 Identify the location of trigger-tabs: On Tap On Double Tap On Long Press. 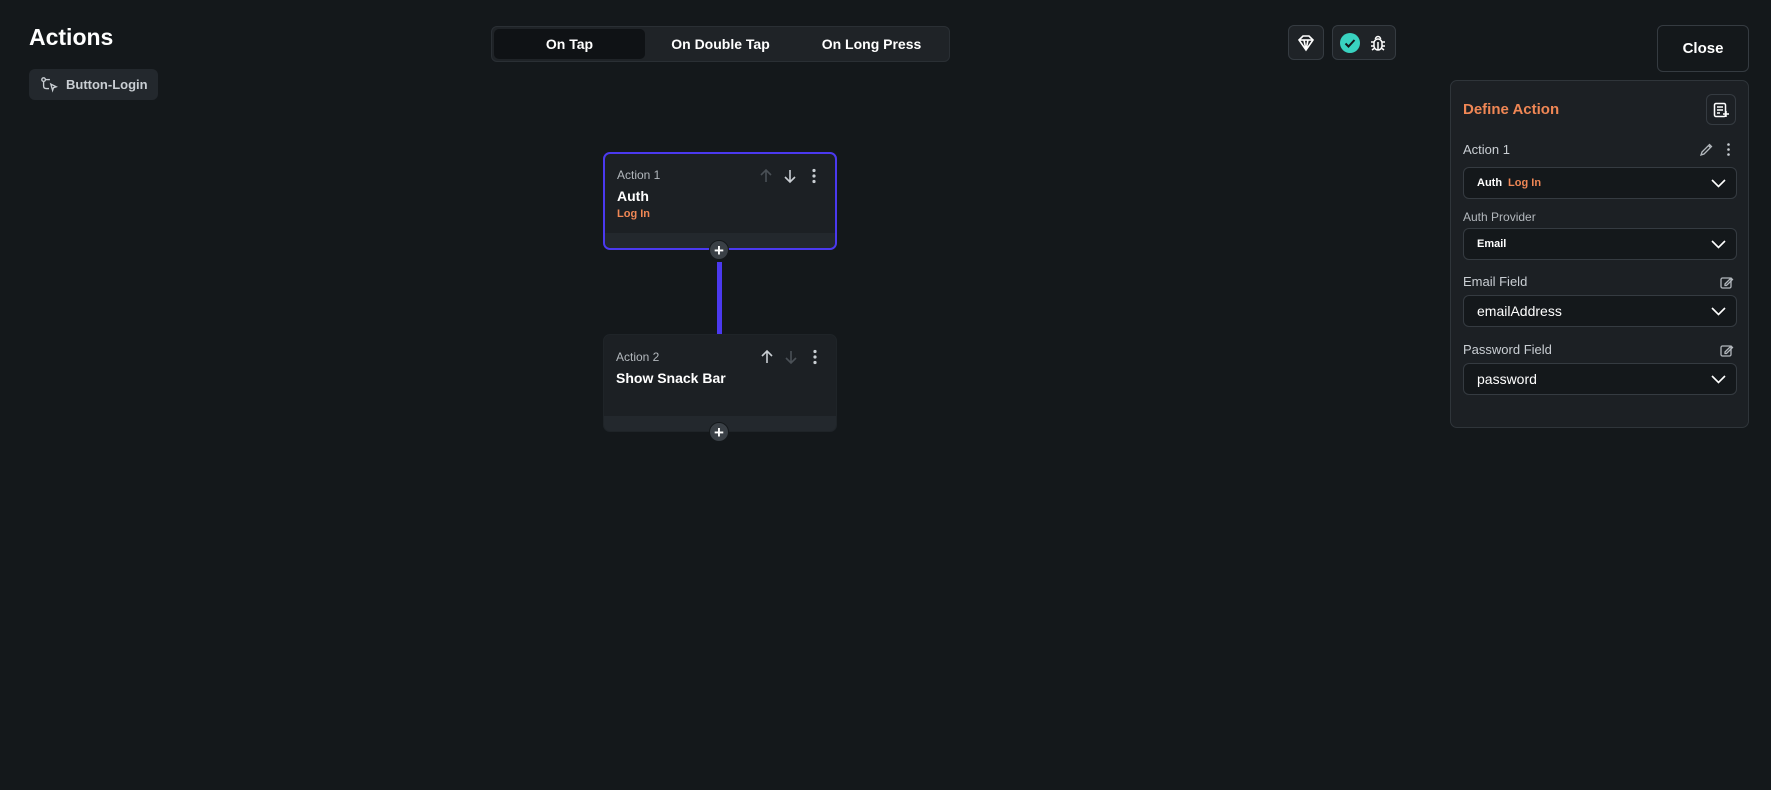
(720, 44).